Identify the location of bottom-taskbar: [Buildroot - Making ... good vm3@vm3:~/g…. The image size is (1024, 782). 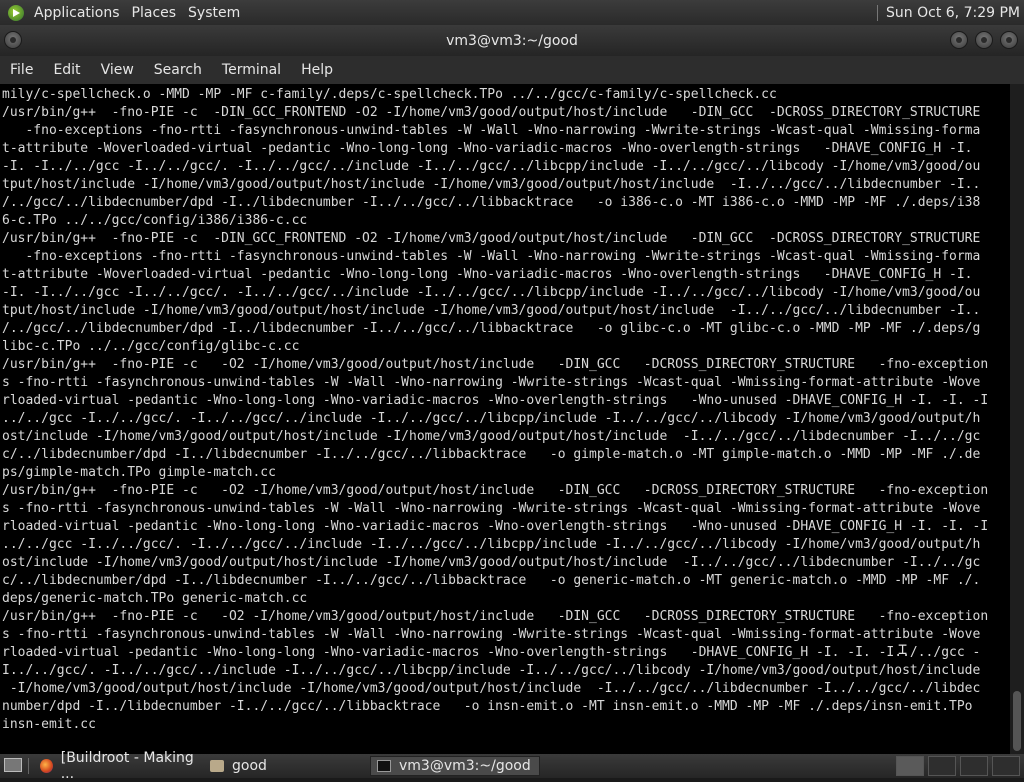
(512, 766).